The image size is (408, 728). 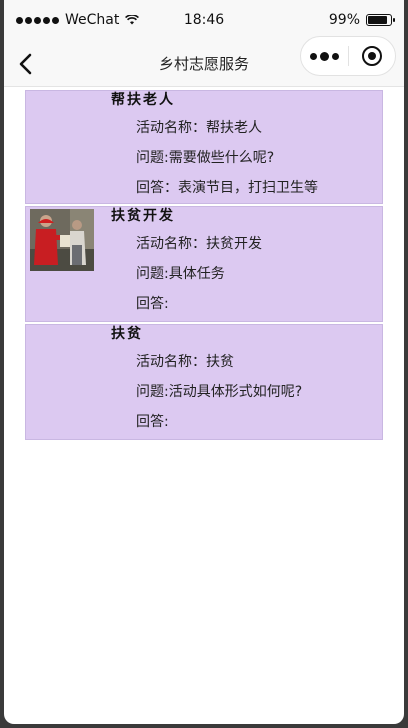 I want to click on activity-question: 问题:活动具体形式如何呢?, so click(x=219, y=392).